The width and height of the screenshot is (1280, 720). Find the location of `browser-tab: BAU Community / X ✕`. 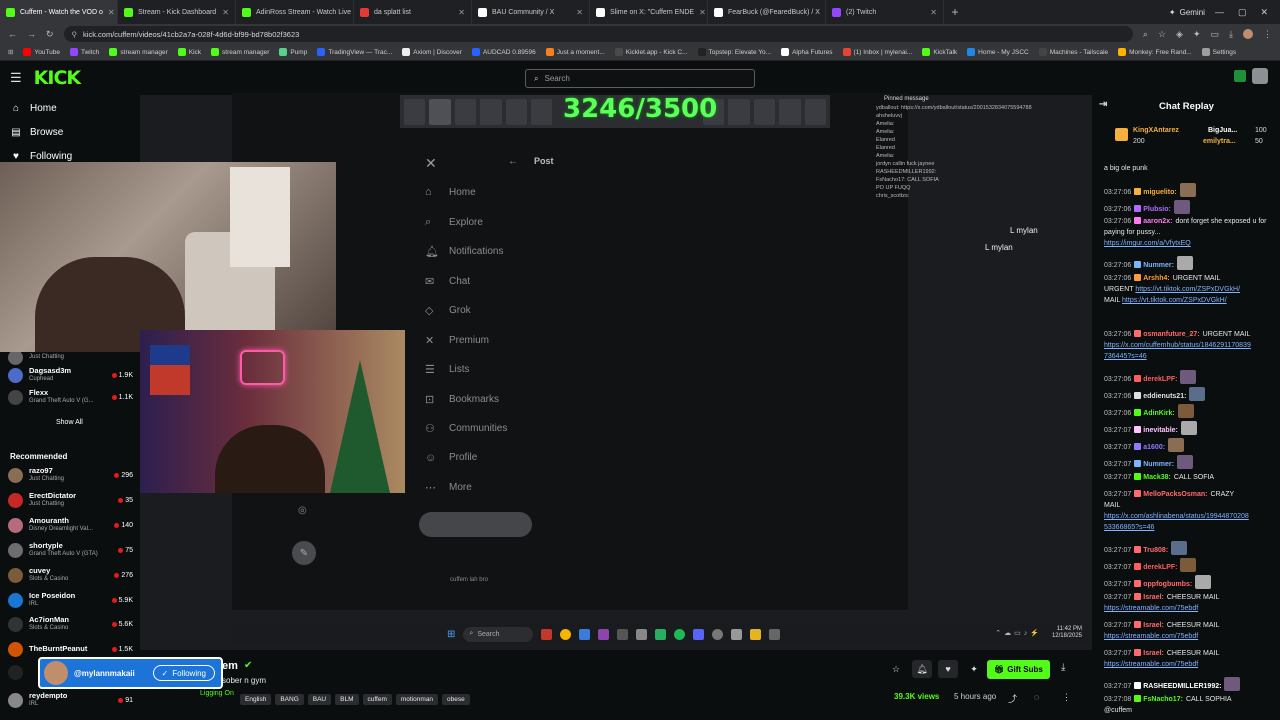

browser-tab: BAU Community / X ✕ is located at coordinates (531, 12).